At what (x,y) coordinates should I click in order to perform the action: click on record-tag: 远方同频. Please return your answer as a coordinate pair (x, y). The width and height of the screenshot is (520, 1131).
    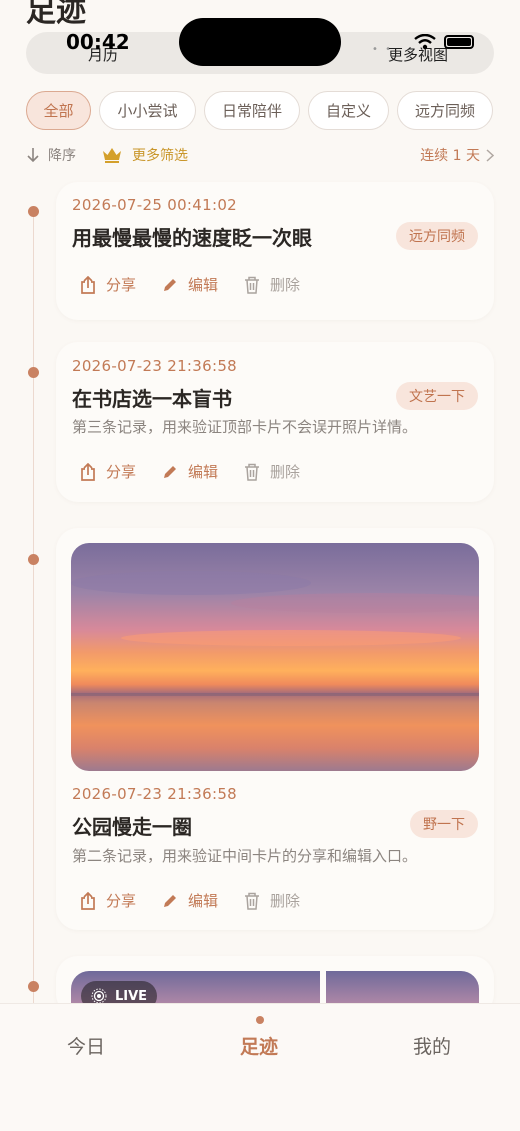
    Looking at the image, I should click on (437, 236).